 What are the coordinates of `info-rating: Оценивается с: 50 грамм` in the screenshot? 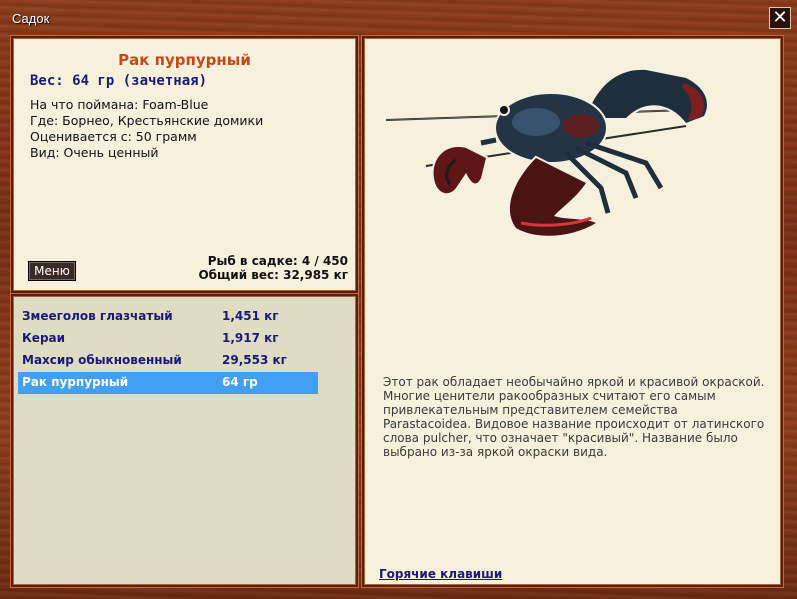 It's located at (146, 137).